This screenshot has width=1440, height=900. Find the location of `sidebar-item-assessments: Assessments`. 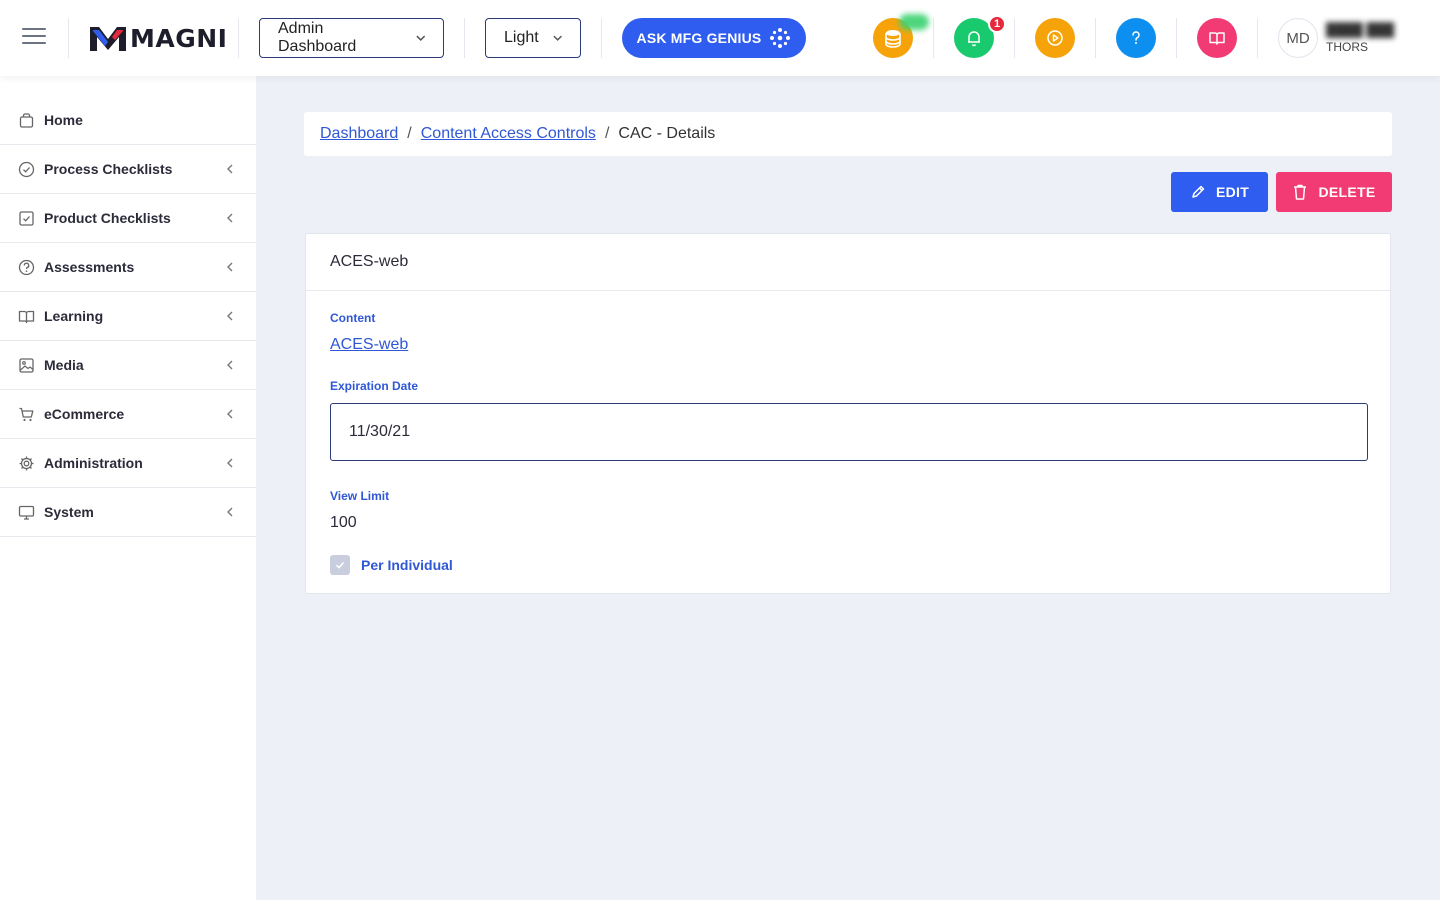

sidebar-item-assessments: Assessments is located at coordinates (128, 267).